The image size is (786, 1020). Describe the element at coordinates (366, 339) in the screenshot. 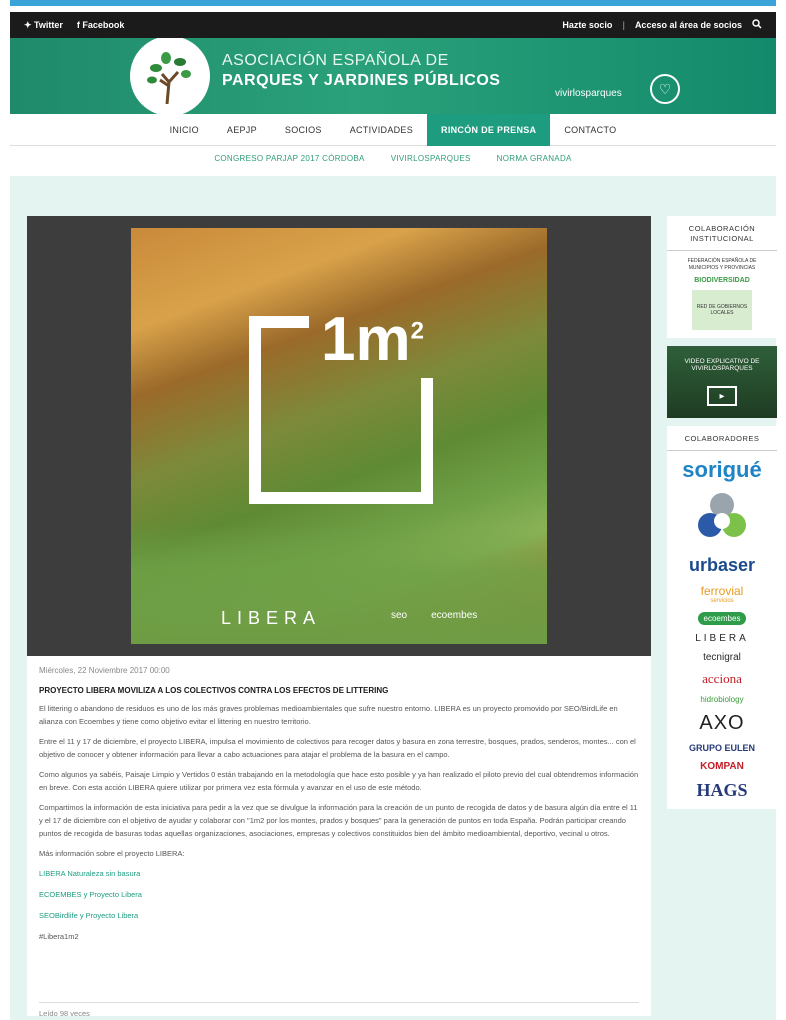

I see `square-meter-text: 1m` at that location.